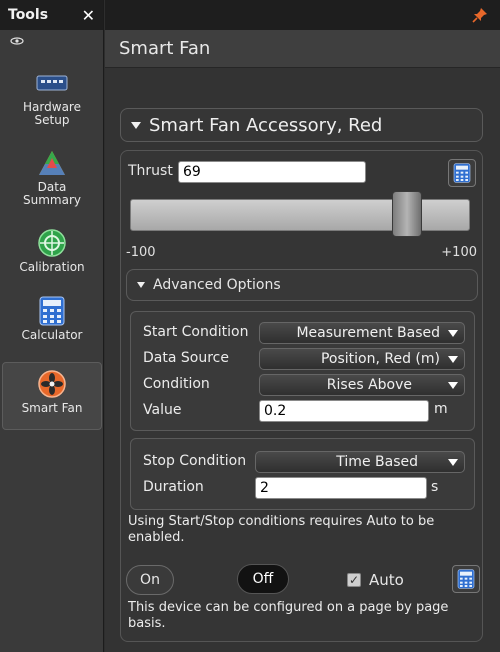 The image size is (500, 652). What do you see at coordinates (263, 579) in the screenshot?
I see `off-button: Off` at bounding box center [263, 579].